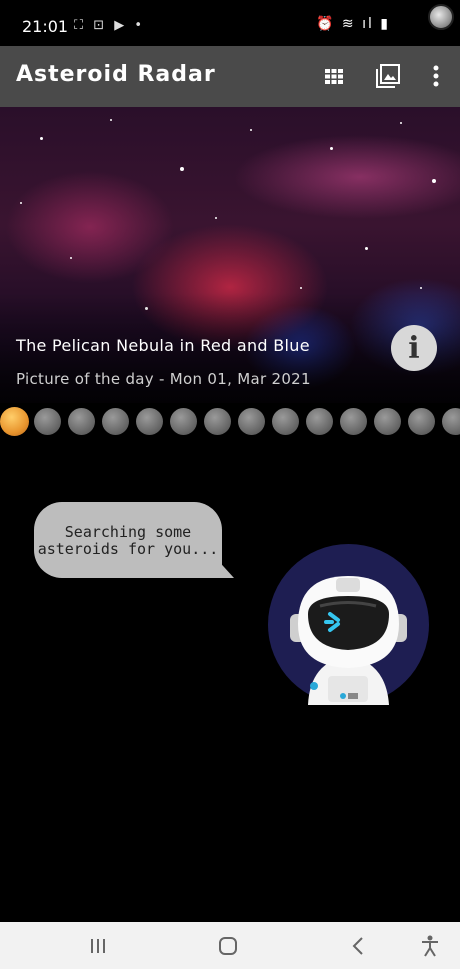 The width and height of the screenshot is (460, 969). Describe the element at coordinates (116, 74) in the screenshot. I see `app-title: Asteroid Radar` at that location.